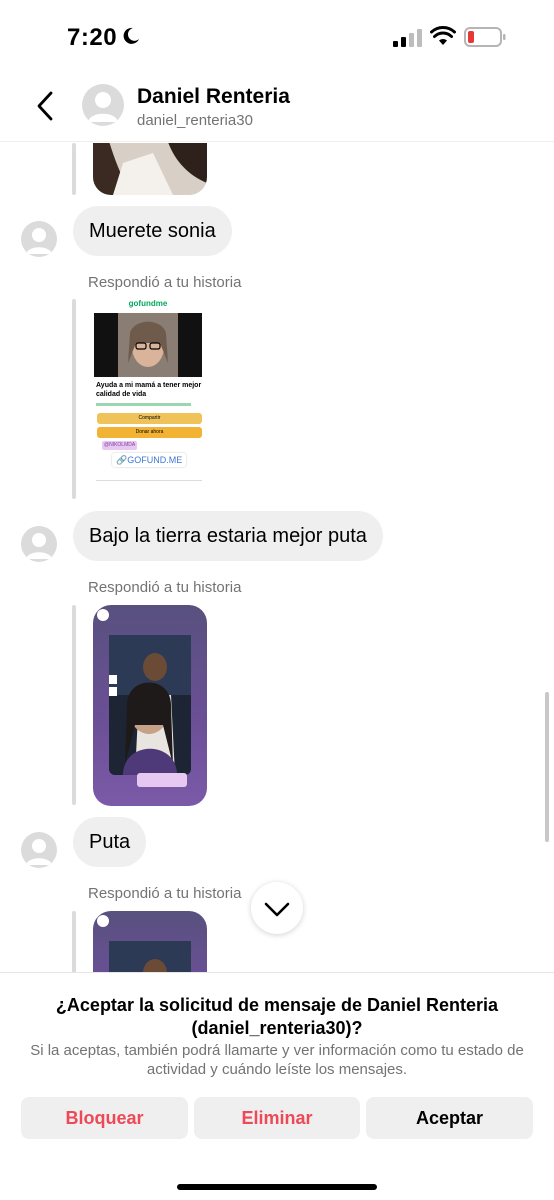  What do you see at coordinates (149, 418) in the screenshot?
I see `share-button: Compartir` at bounding box center [149, 418].